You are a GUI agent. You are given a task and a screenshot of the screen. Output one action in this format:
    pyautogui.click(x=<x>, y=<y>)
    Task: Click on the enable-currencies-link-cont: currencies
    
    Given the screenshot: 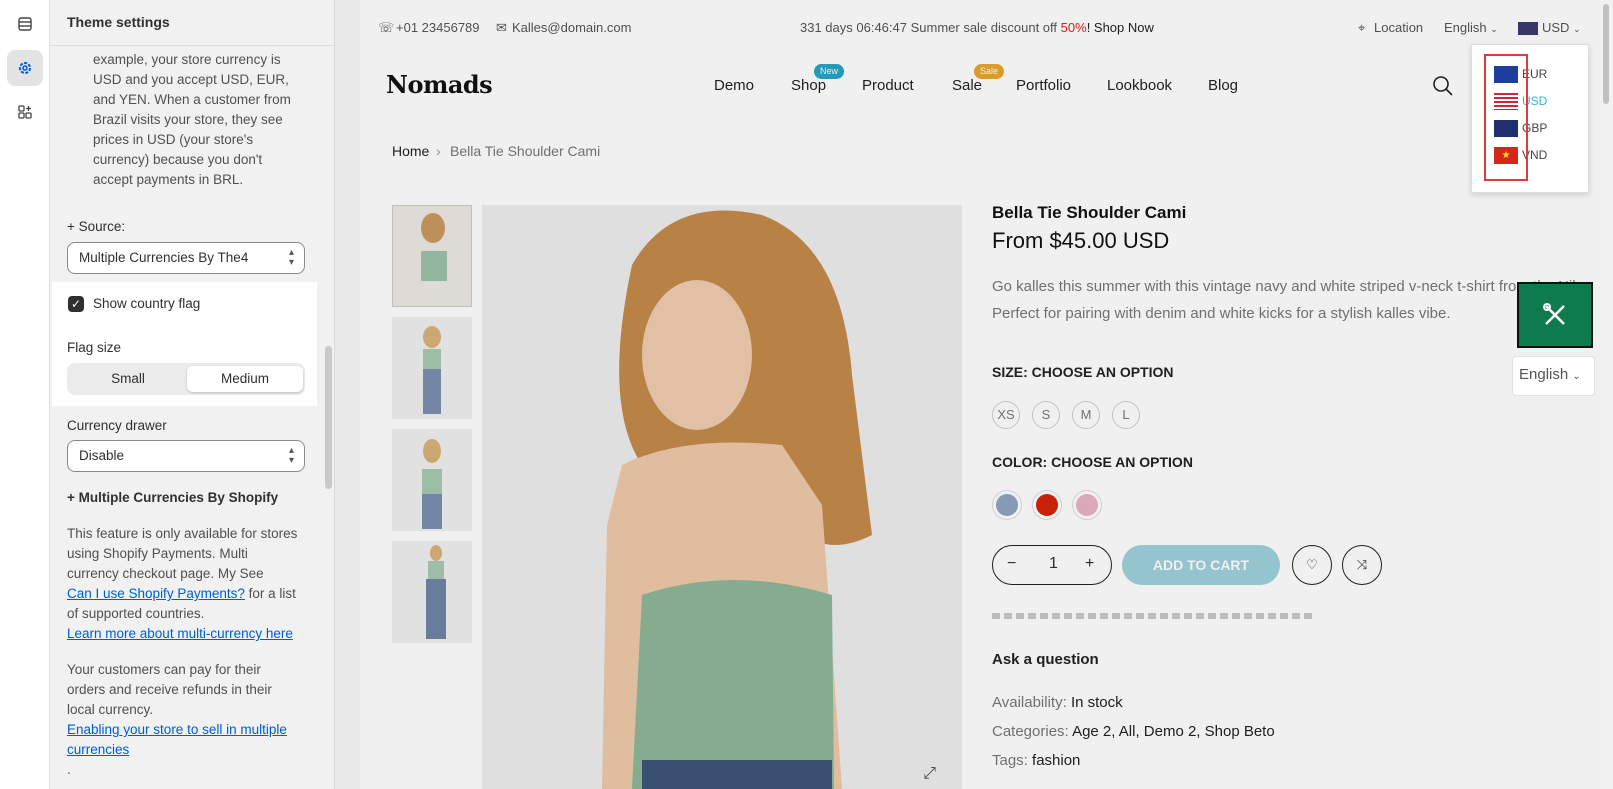 What is the action you would take?
    pyautogui.click(x=98, y=749)
    